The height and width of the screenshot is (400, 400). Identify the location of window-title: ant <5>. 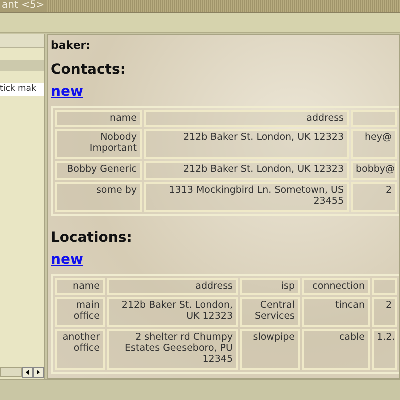
(23, 6).